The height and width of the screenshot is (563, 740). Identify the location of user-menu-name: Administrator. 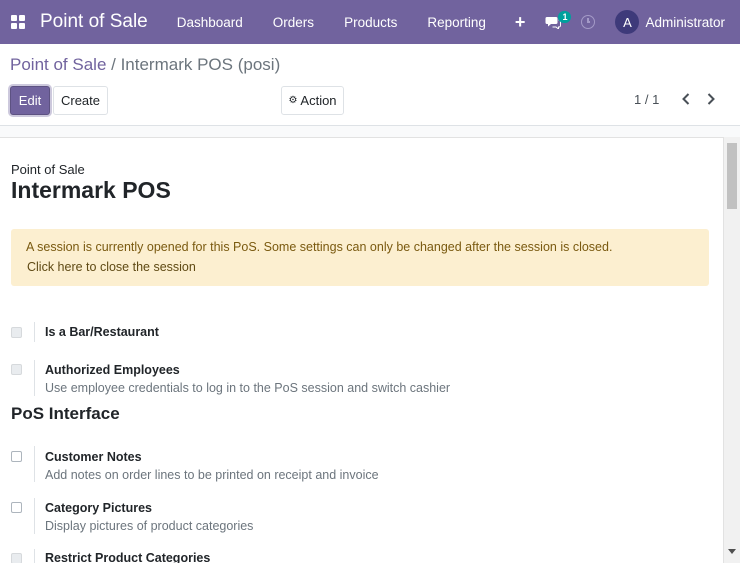
(692, 22).